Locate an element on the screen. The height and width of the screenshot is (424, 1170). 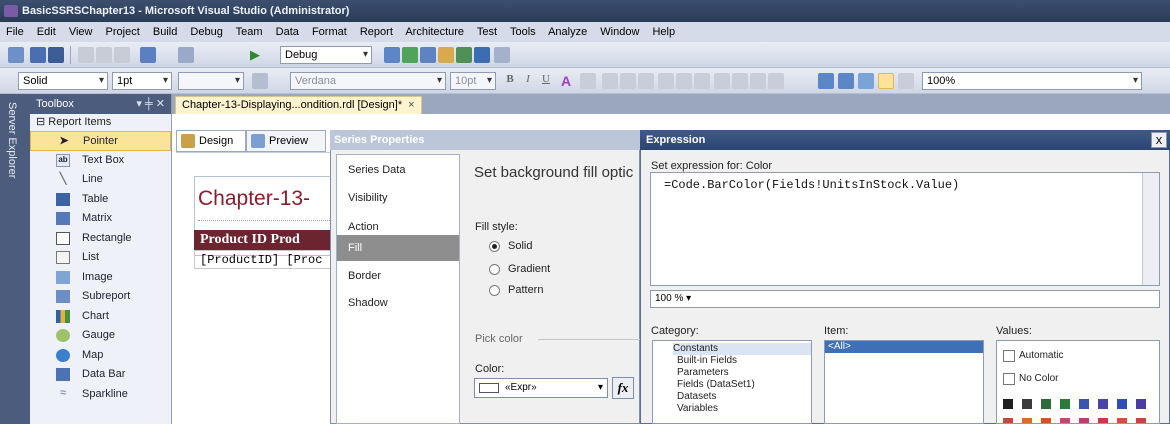
paste-icon is located at coordinates (122, 55).